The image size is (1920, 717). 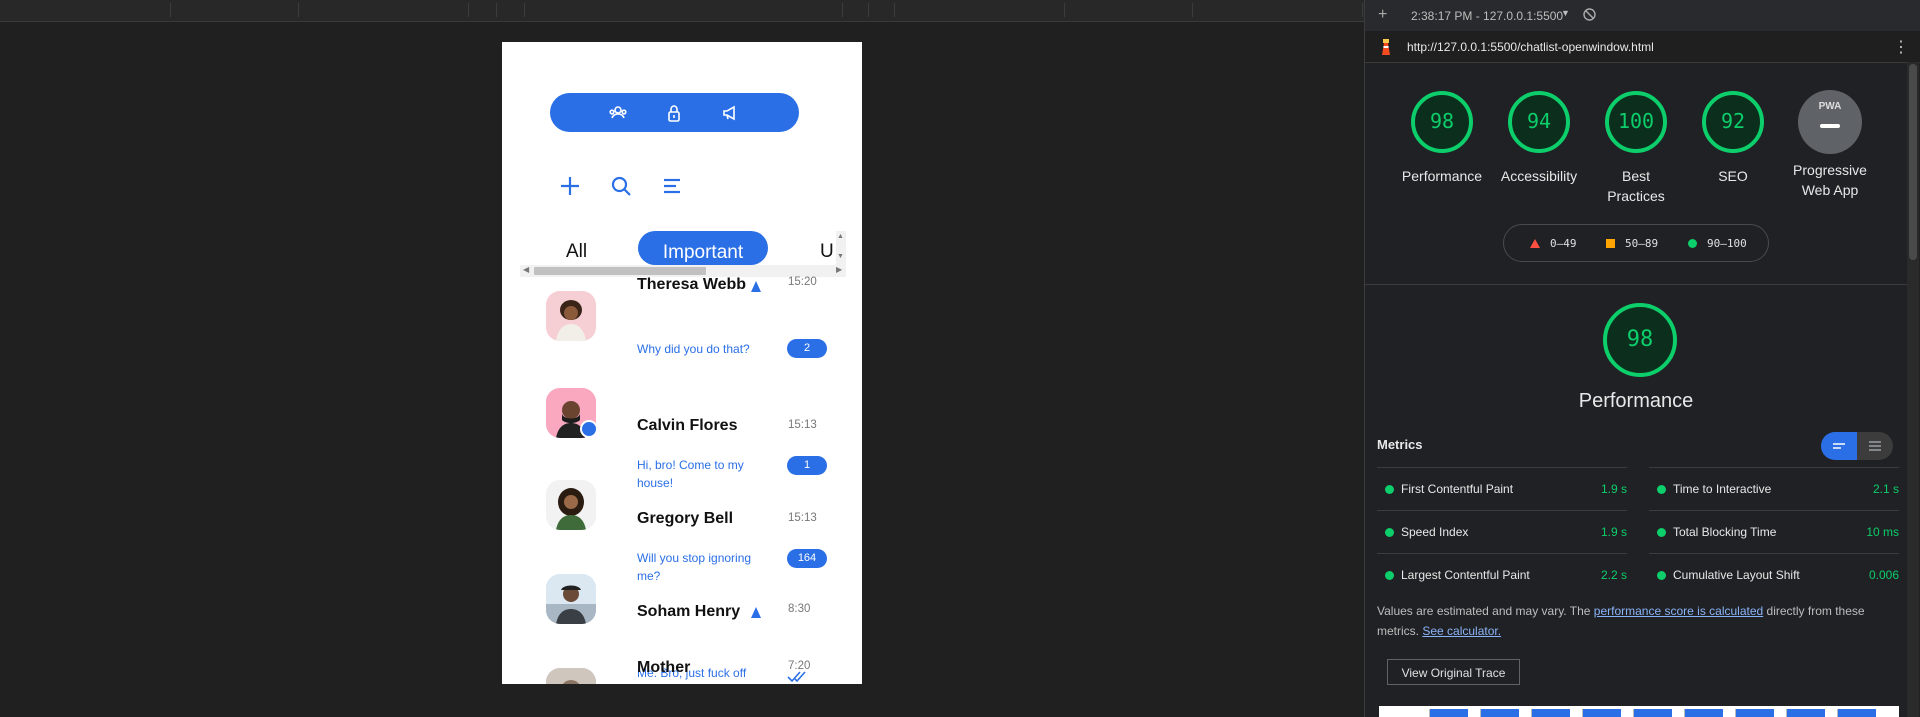 What do you see at coordinates (1610, 243) in the screenshot?
I see `square-icon` at bounding box center [1610, 243].